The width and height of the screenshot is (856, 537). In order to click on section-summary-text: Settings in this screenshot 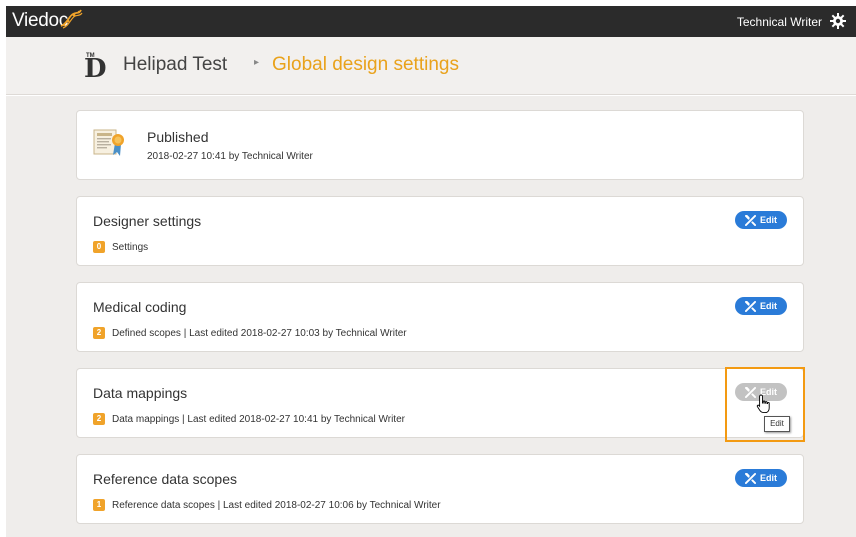, I will do `click(130, 247)`.